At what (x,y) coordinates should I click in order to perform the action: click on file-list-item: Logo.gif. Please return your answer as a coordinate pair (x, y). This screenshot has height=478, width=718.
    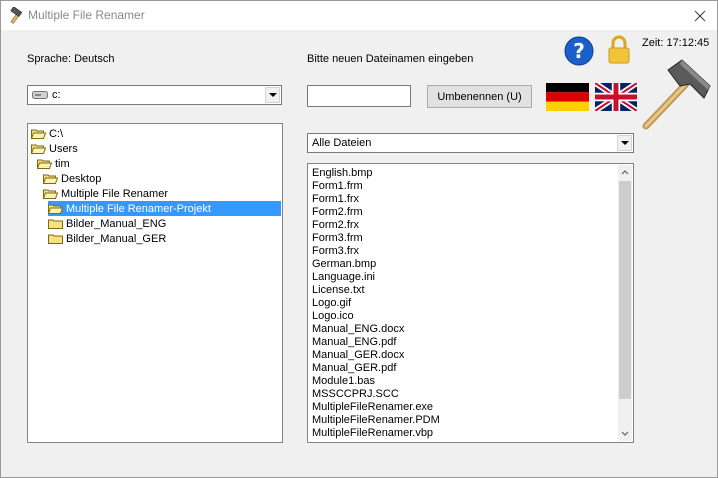
    Looking at the image, I should click on (376, 303).